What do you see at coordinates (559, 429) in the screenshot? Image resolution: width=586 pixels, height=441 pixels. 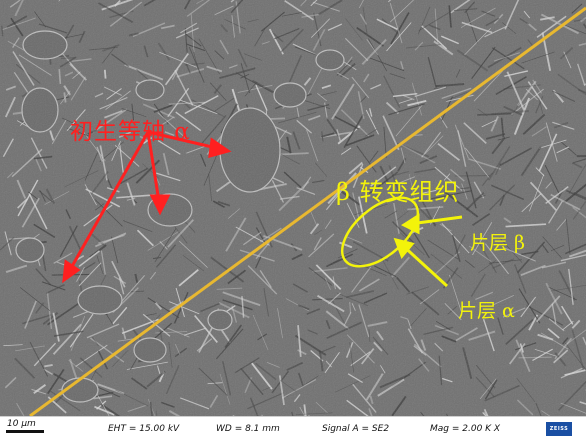 I see `zeiss-logo: ZEISS` at bounding box center [559, 429].